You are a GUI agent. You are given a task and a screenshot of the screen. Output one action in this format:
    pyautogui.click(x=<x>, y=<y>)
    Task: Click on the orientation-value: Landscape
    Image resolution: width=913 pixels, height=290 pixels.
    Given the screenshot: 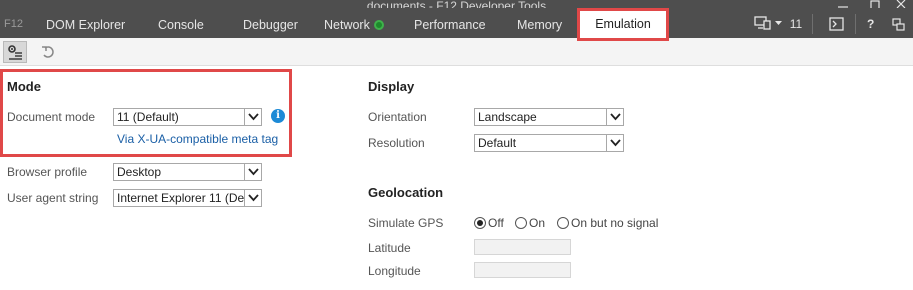 What is the action you would take?
    pyautogui.click(x=507, y=117)
    